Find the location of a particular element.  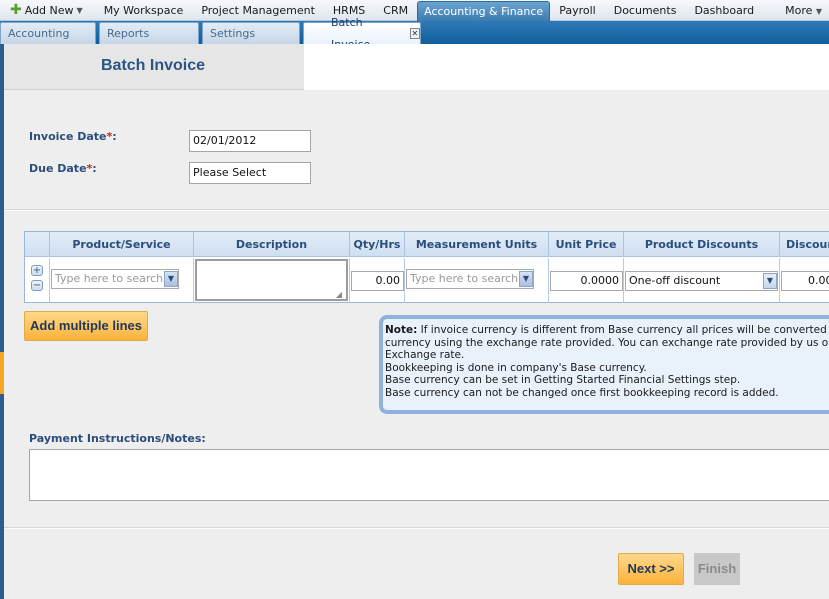

add-multiple-lines-button: Add multiple lines is located at coordinates (86, 326).